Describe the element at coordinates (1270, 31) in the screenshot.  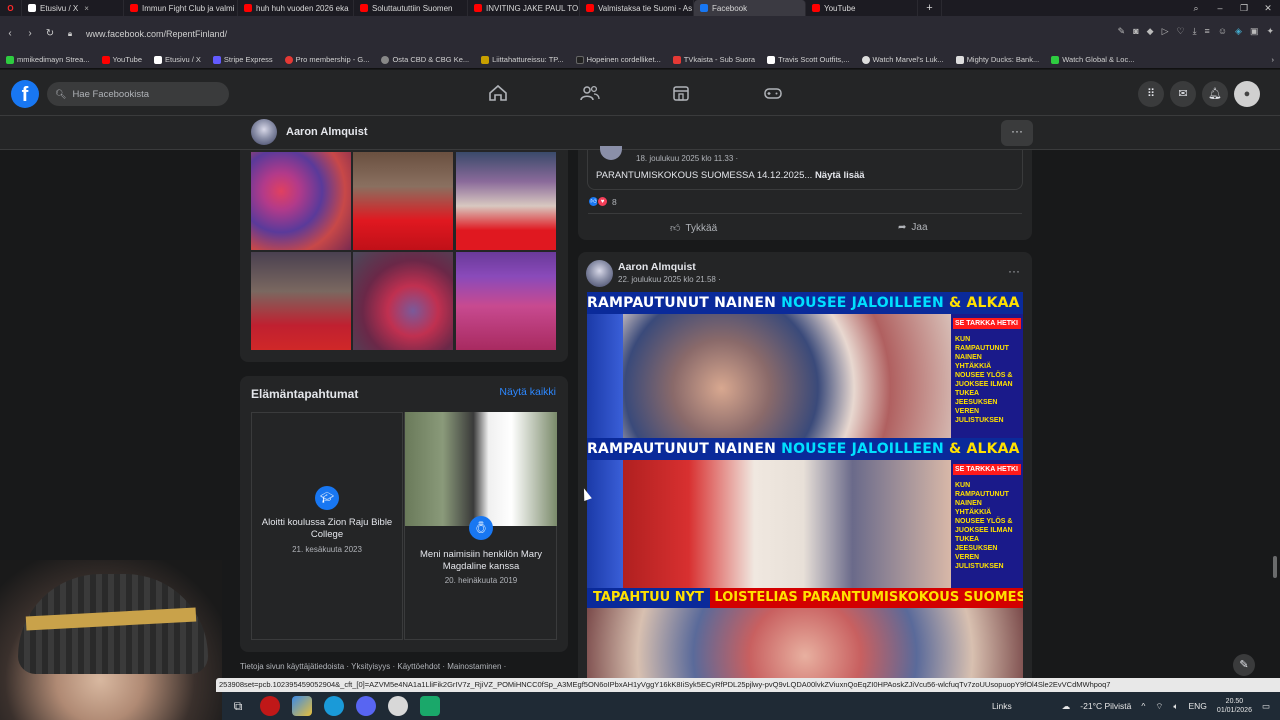
I see `ai-chat-icon: ✦` at that location.